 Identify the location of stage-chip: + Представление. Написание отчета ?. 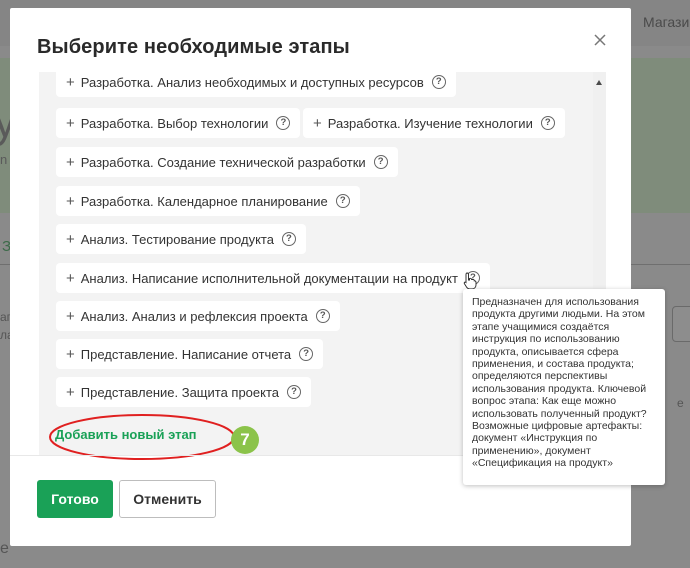
(190, 354).